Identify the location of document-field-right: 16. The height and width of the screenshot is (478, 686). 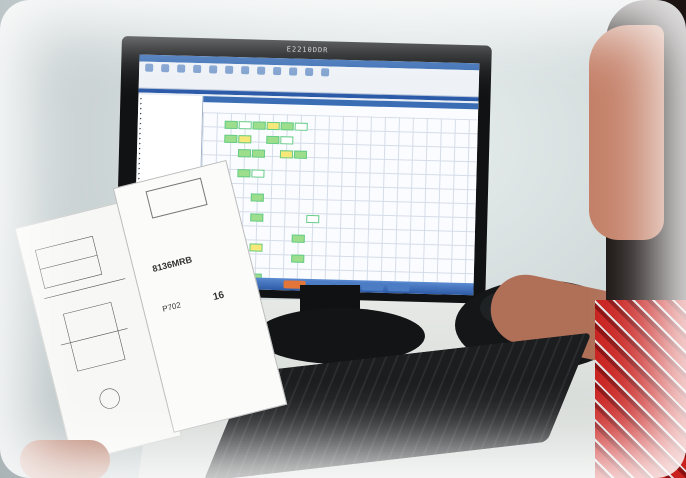
(218, 296).